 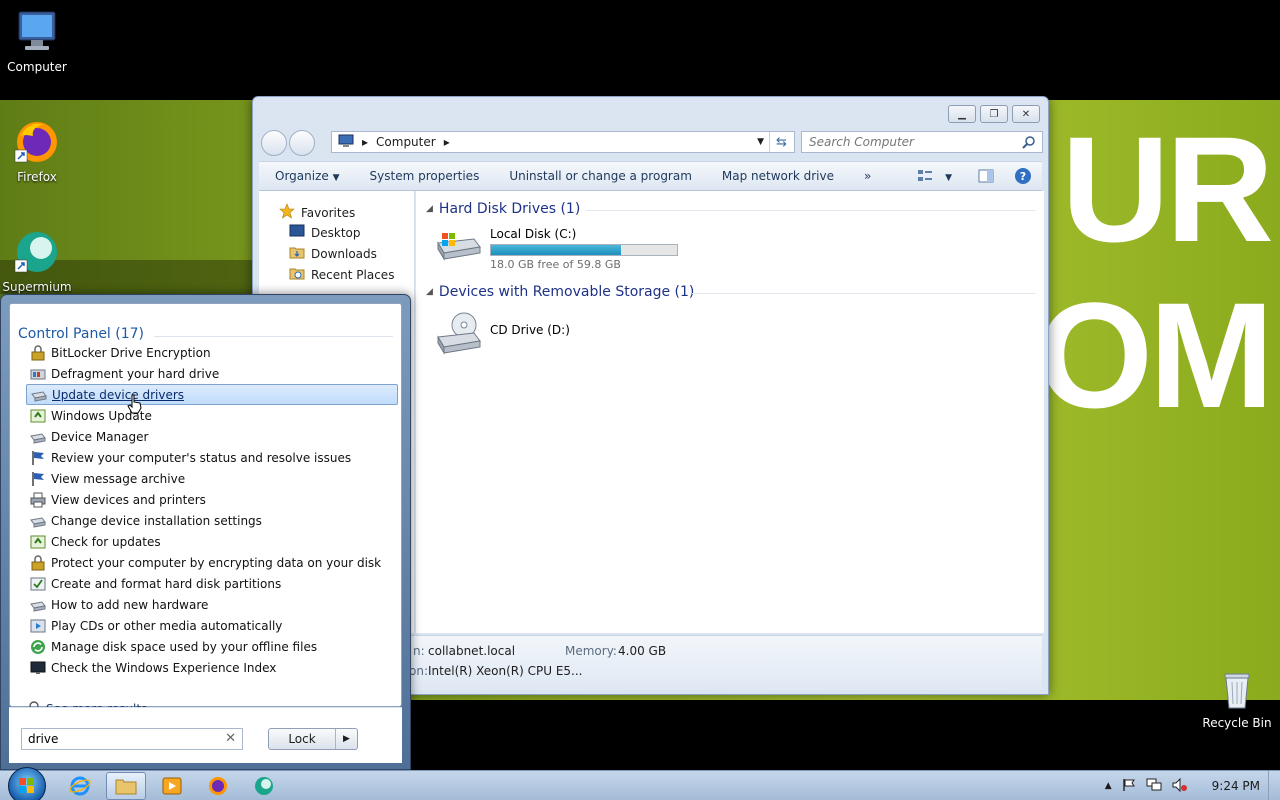 I want to click on lock-button: Lock ▶, so click(x=313, y=739).